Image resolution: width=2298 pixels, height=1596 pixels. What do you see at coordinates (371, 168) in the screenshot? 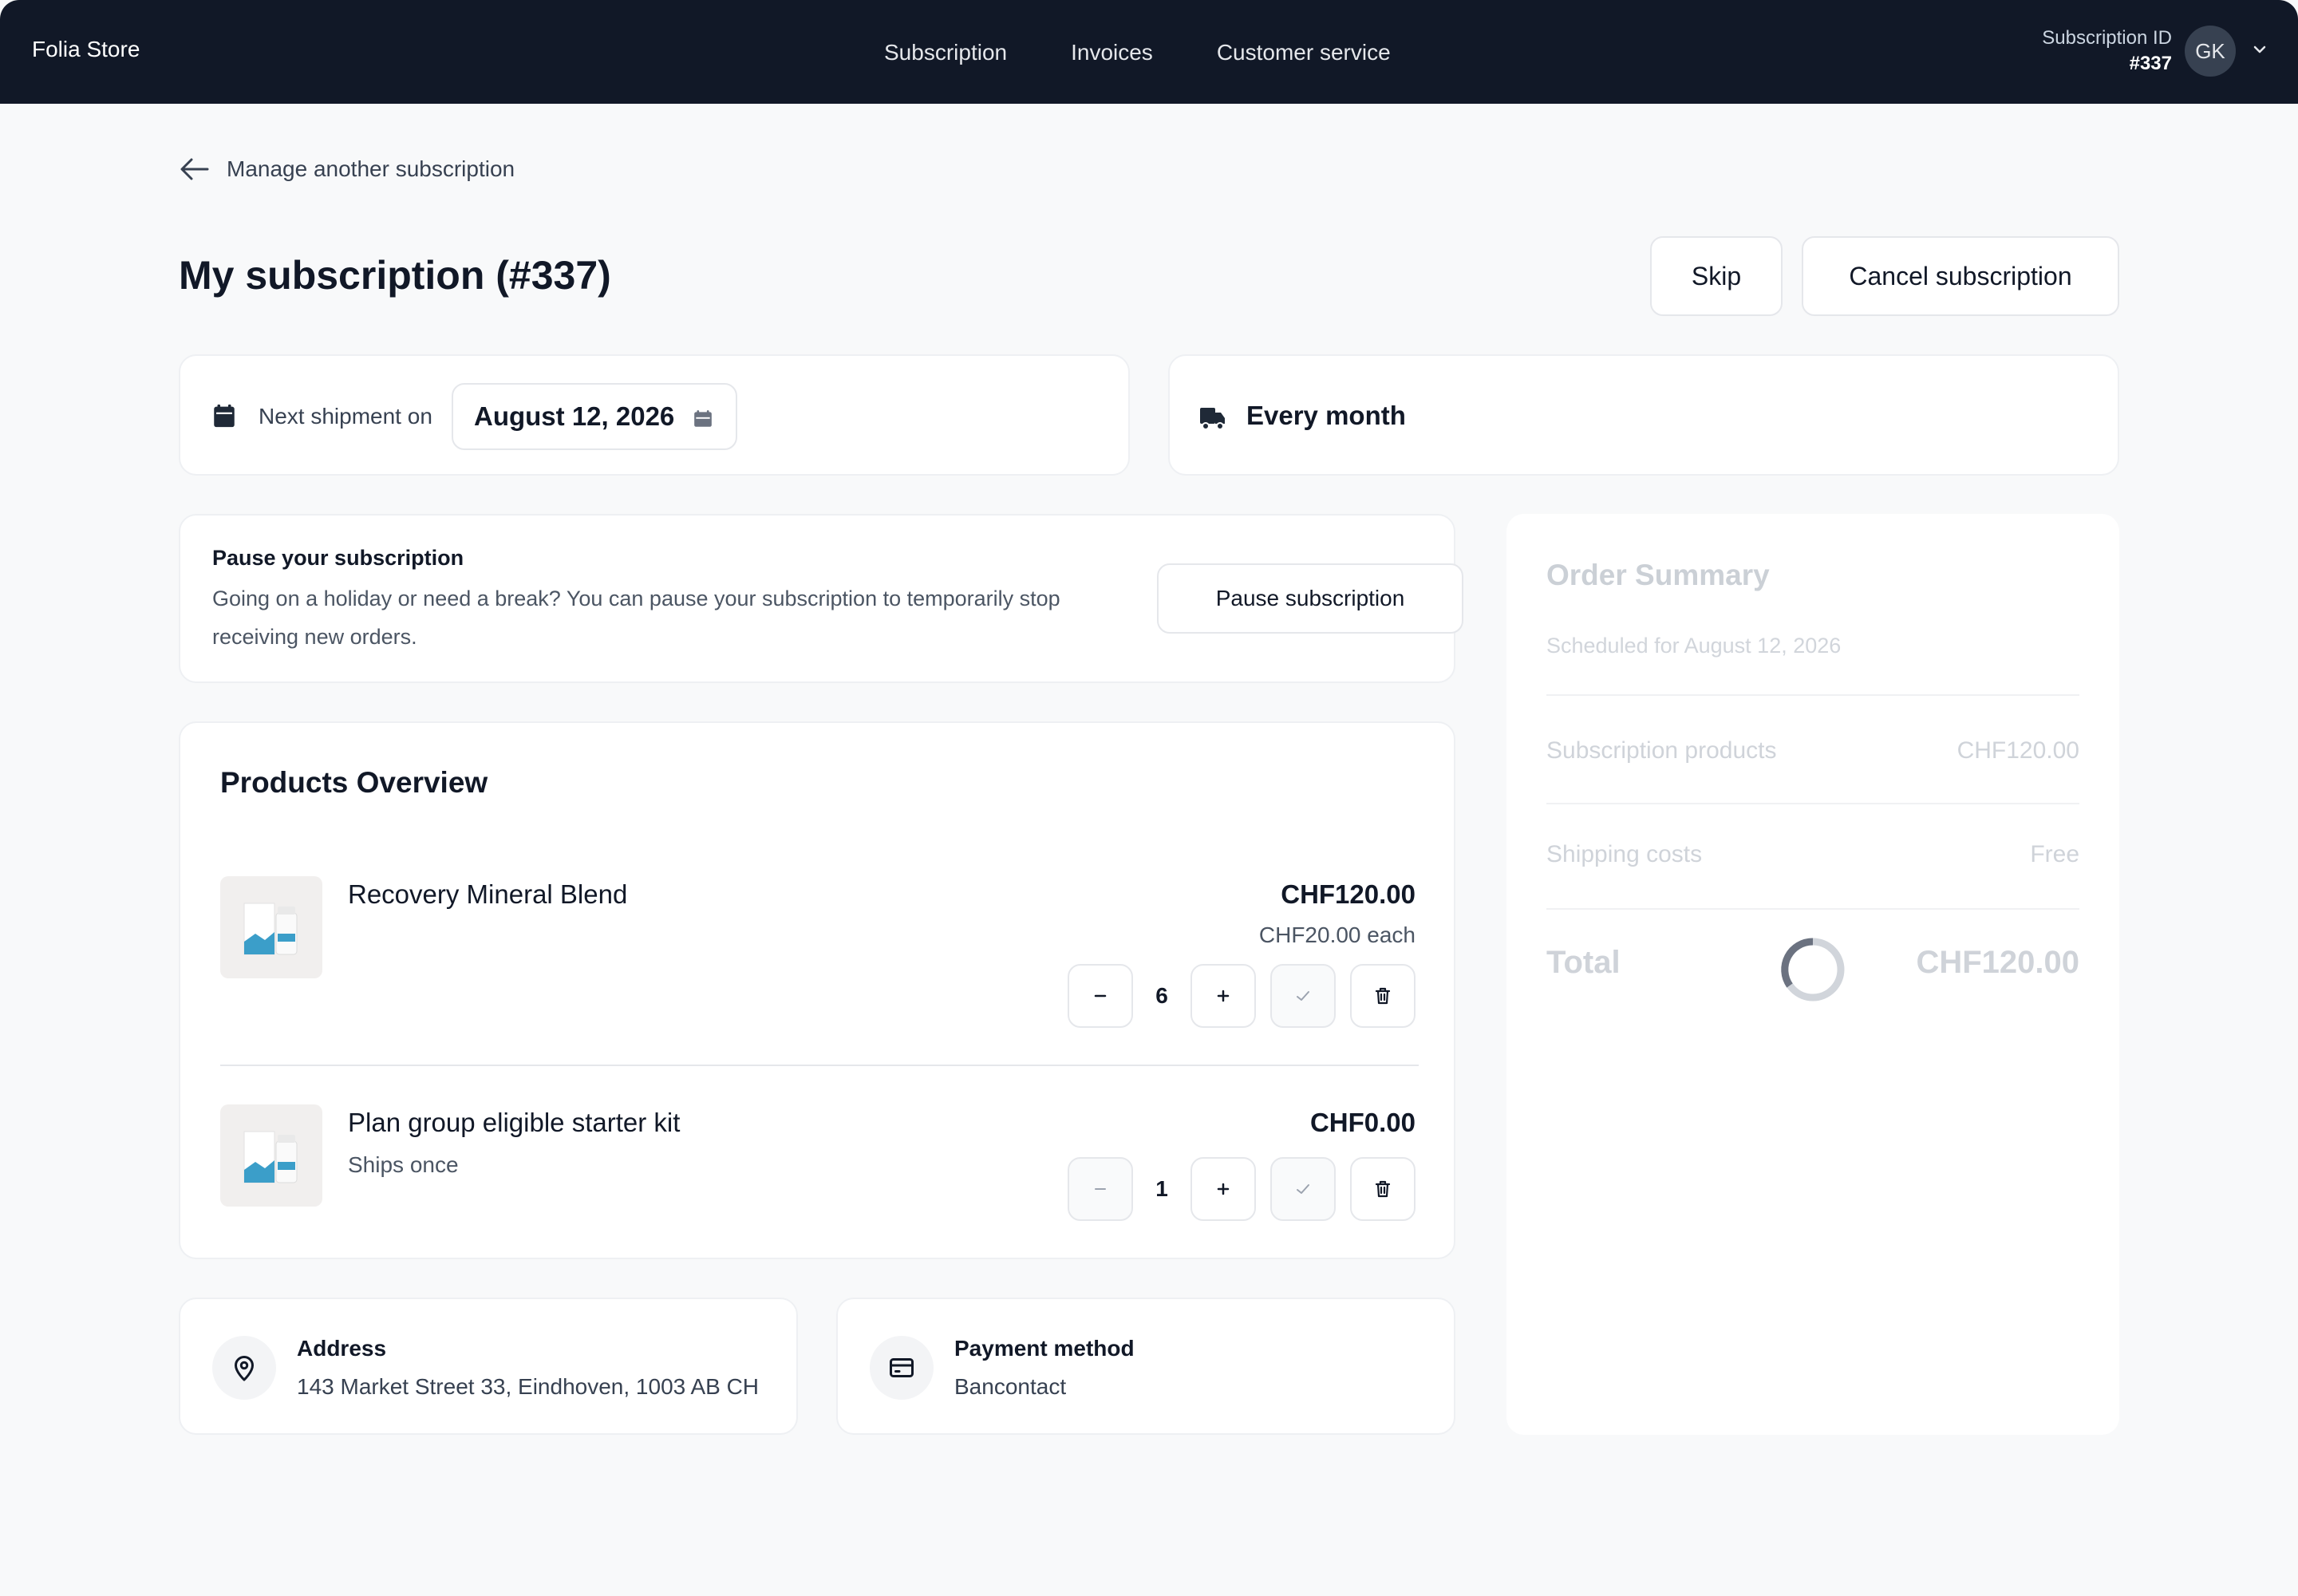
I see `back-link-label: Manage another subscription` at bounding box center [371, 168].